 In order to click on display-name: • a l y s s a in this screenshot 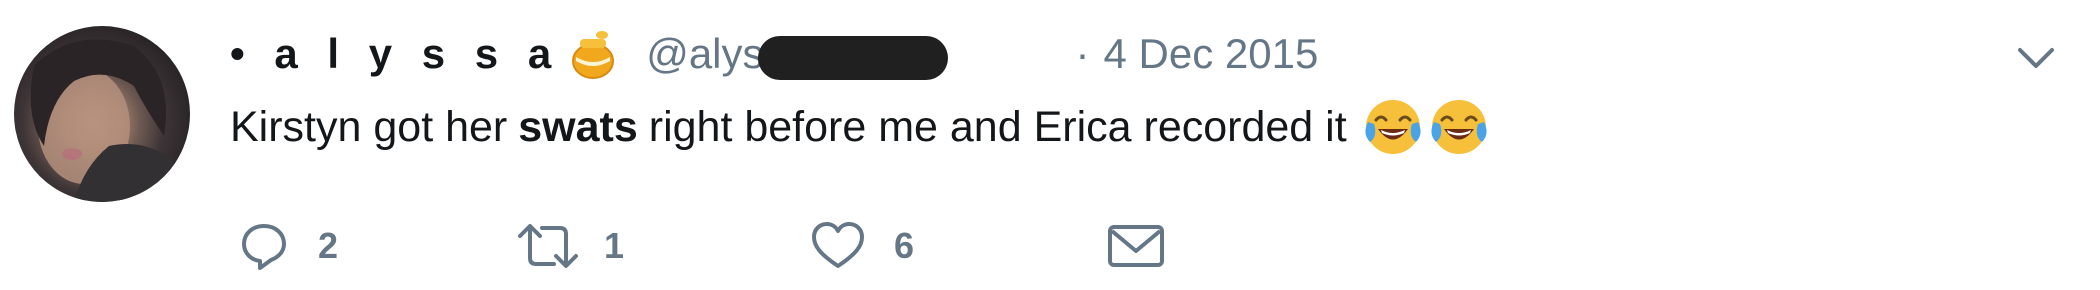, I will do `click(395, 54)`.